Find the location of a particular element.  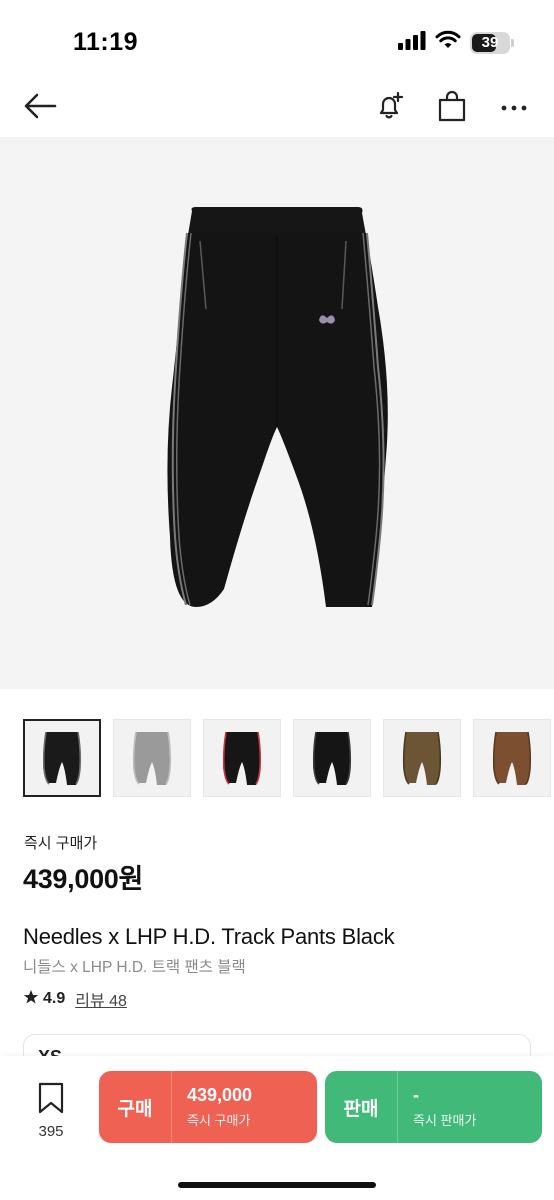

instant-buy-price-label: 즉시 구매가 is located at coordinates (61, 843).